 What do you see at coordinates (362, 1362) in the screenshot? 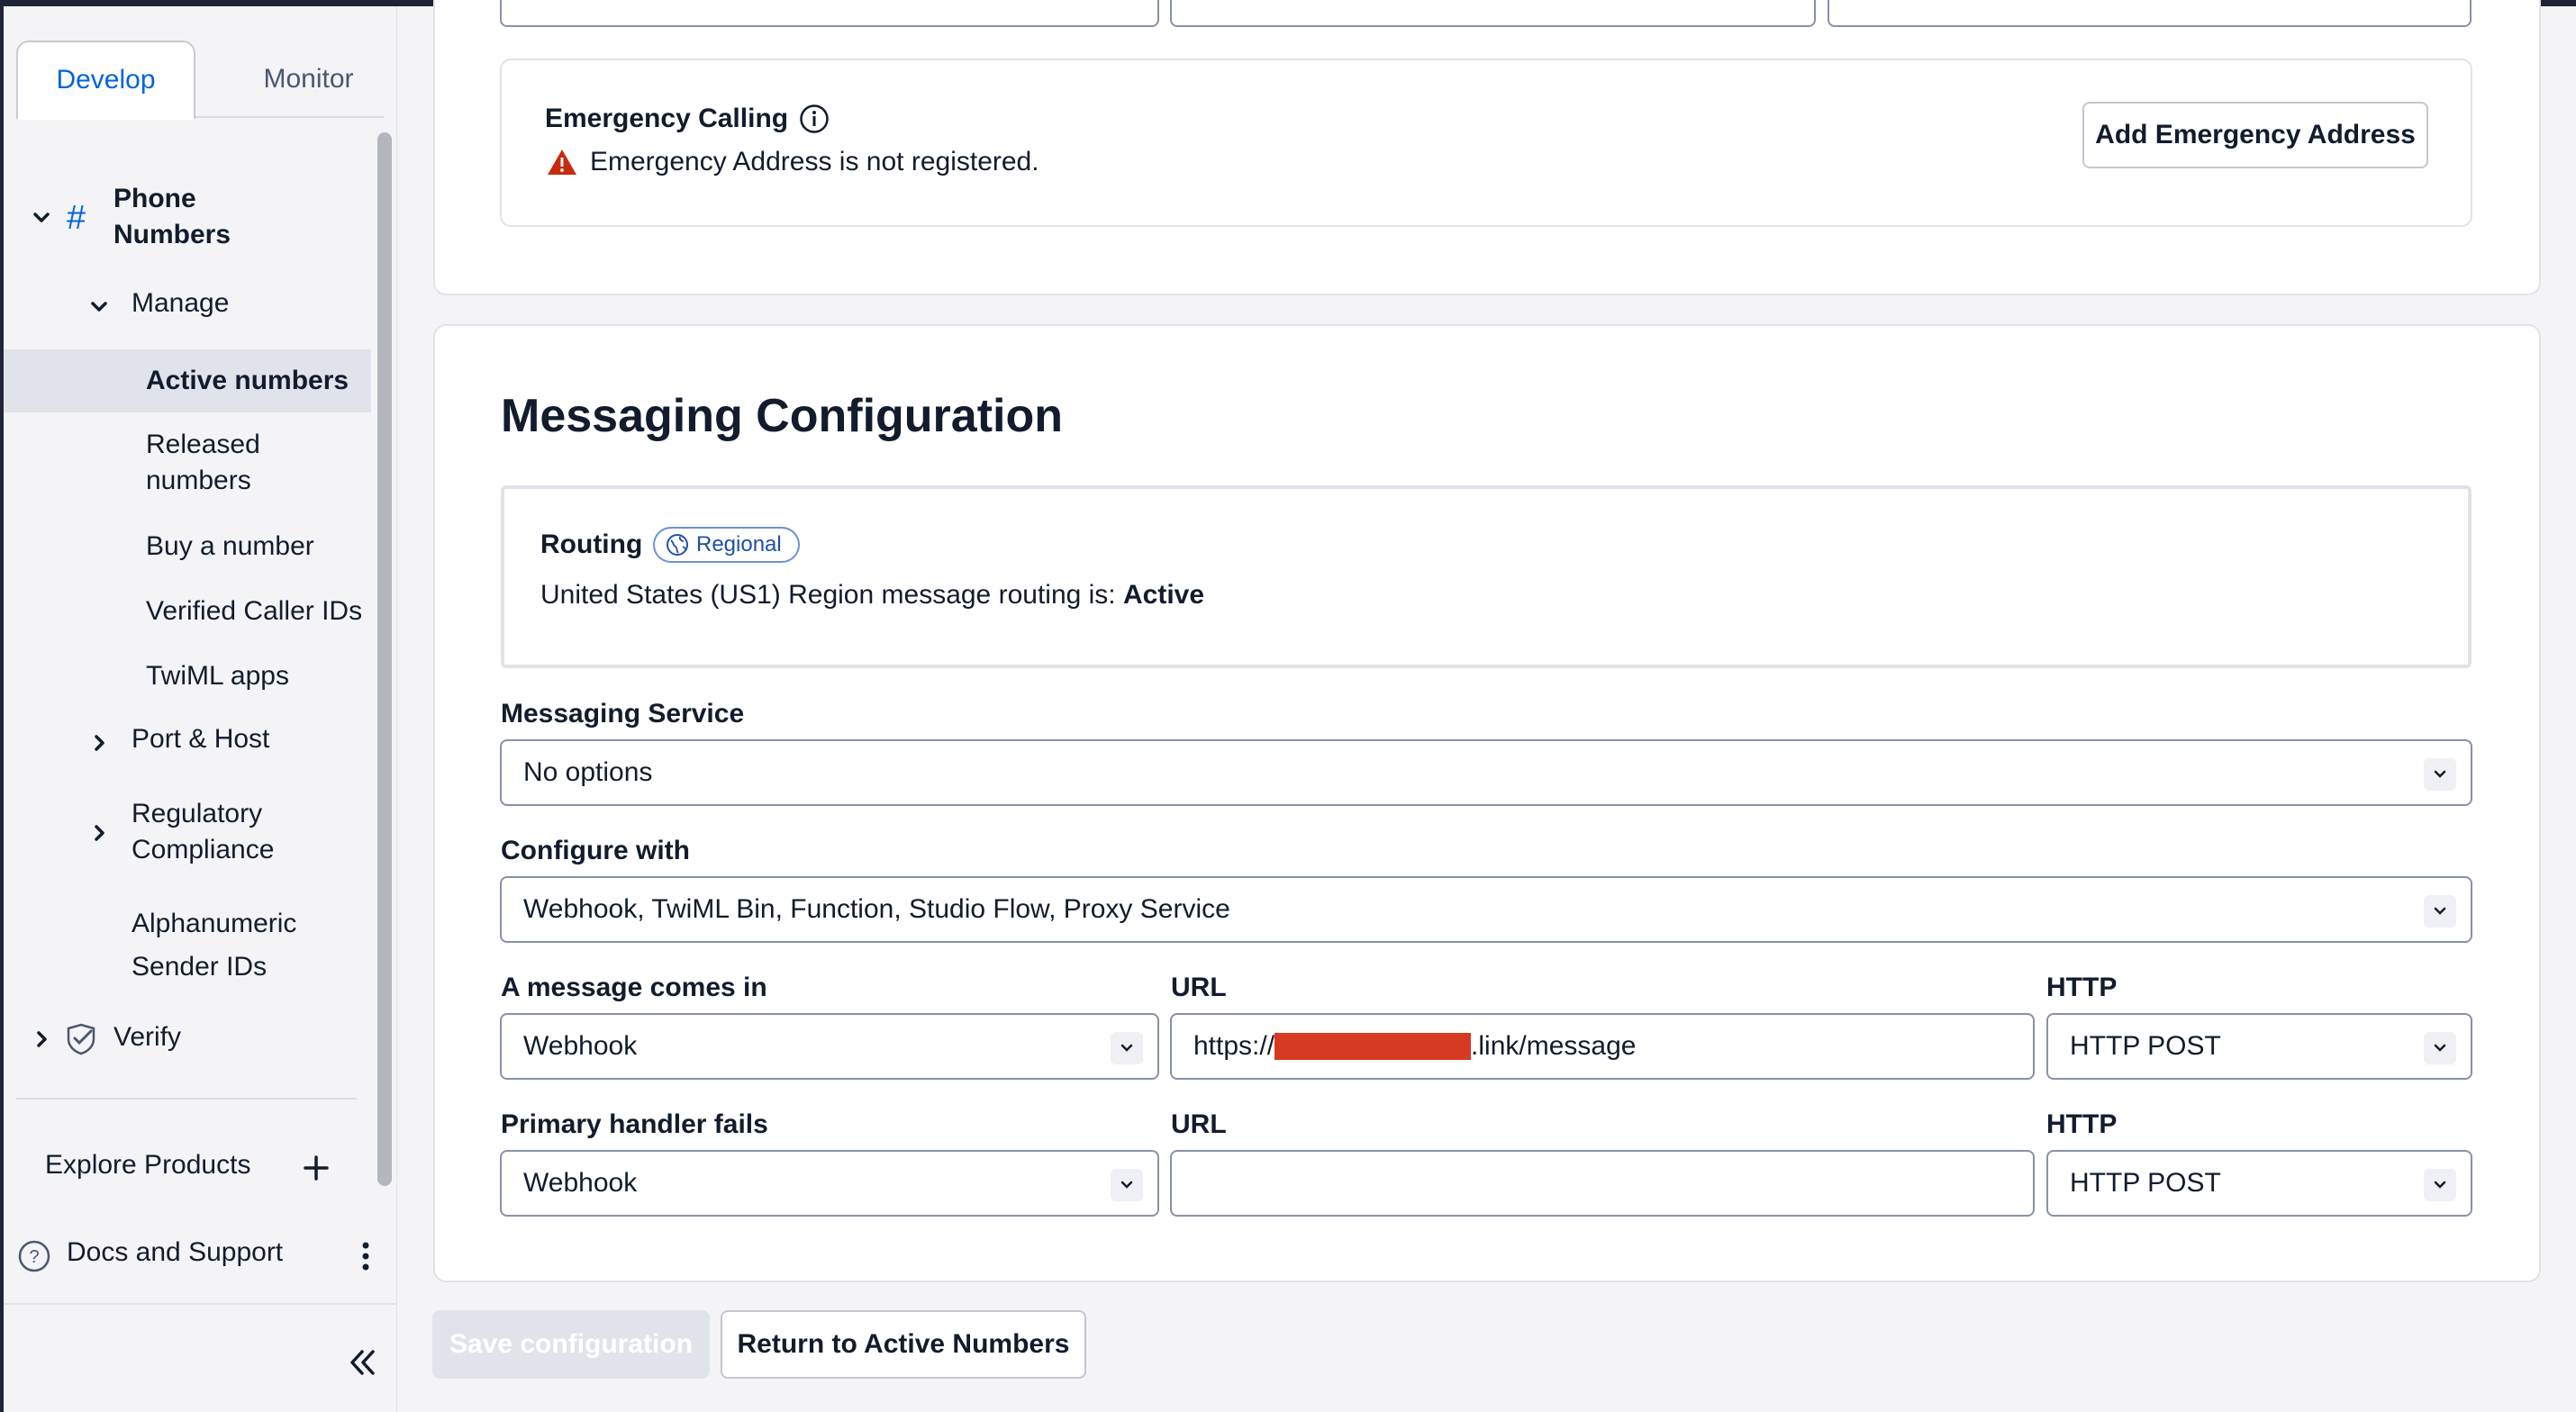
I see `collapse-sidebar-icon` at bounding box center [362, 1362].